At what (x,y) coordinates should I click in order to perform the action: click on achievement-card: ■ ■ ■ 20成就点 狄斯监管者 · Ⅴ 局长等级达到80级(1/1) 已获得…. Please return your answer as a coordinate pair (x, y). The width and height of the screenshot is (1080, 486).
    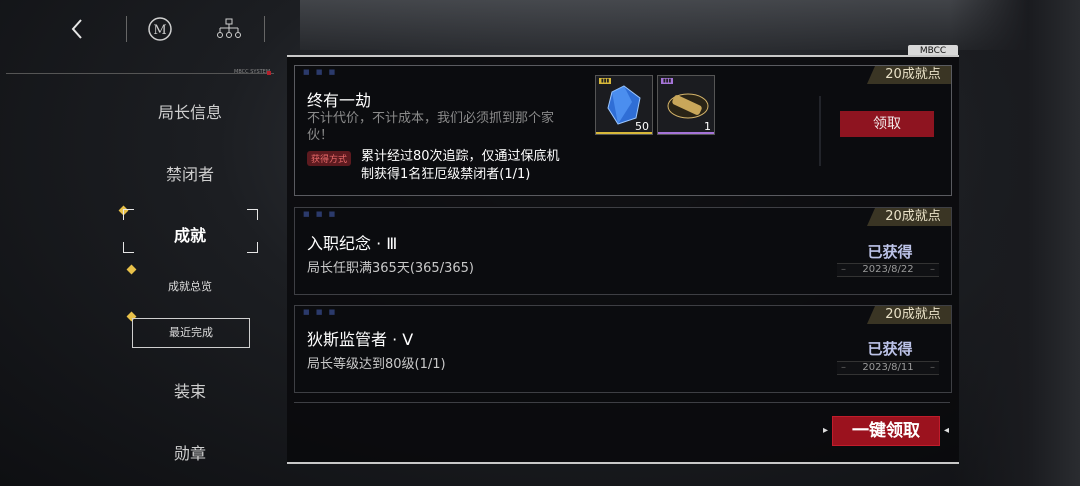
    Looking at the image, I should click on (623, 349).